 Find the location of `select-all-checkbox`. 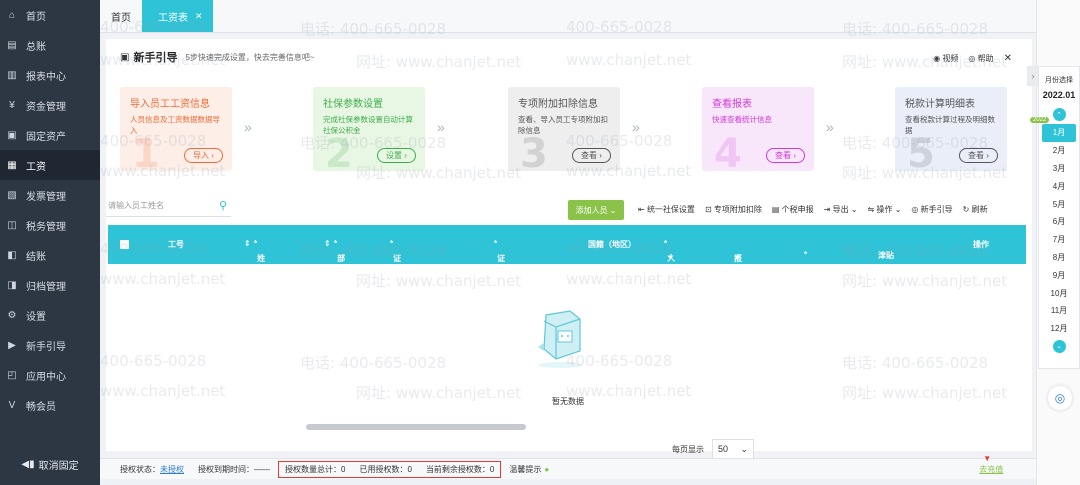

select-all-checkbox is located at coordinates (124, 244).